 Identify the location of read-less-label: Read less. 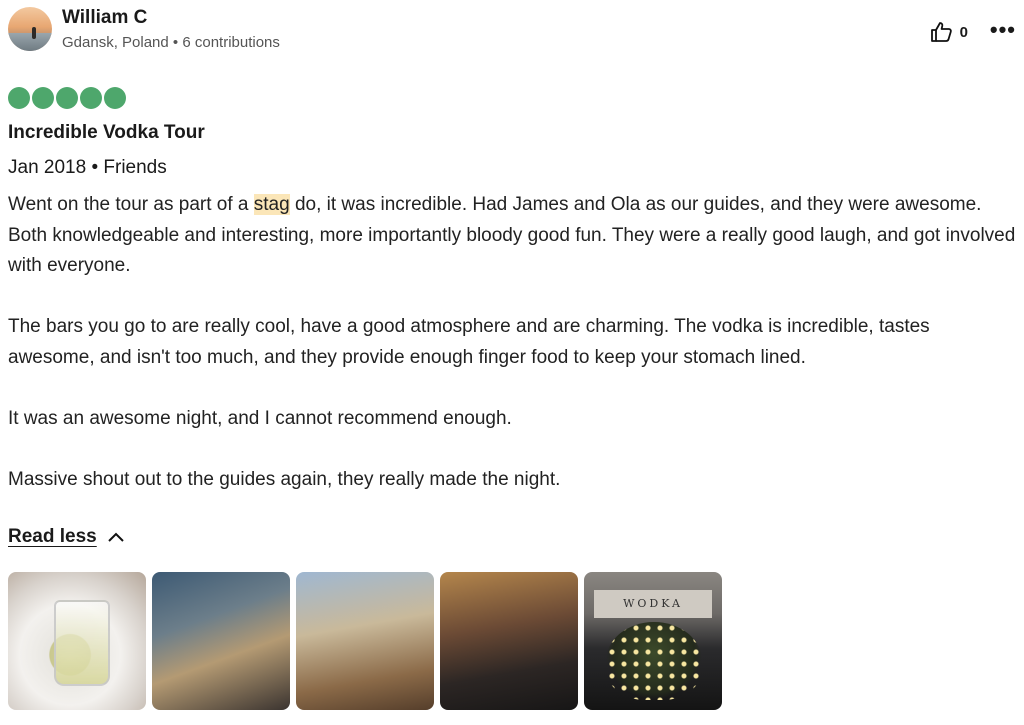
(52, 536).